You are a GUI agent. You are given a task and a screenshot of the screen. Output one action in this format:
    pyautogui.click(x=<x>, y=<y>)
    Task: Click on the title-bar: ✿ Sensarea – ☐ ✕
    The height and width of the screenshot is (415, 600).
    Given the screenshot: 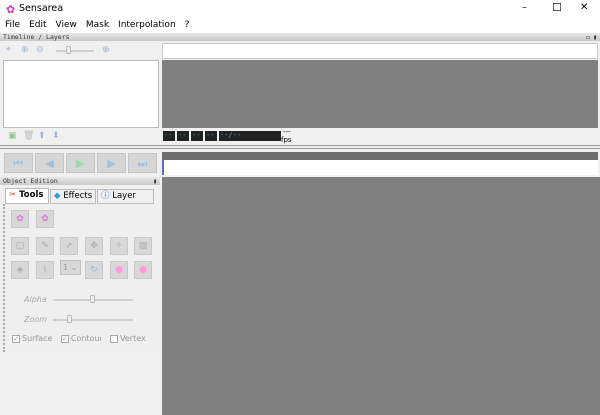 What is the action you would take?
    pyautogui.click(x=300, y=9)
    